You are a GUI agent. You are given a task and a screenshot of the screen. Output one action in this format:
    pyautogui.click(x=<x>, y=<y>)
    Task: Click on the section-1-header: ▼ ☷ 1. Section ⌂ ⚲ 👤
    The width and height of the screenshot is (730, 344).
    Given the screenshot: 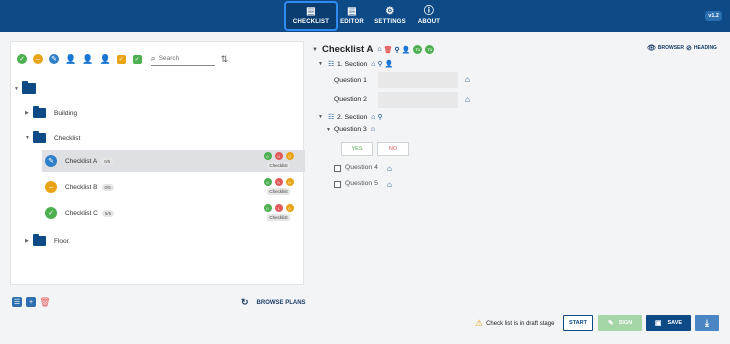 What is the action you would take?
    pyautogui.click(x=356, y=64)
    